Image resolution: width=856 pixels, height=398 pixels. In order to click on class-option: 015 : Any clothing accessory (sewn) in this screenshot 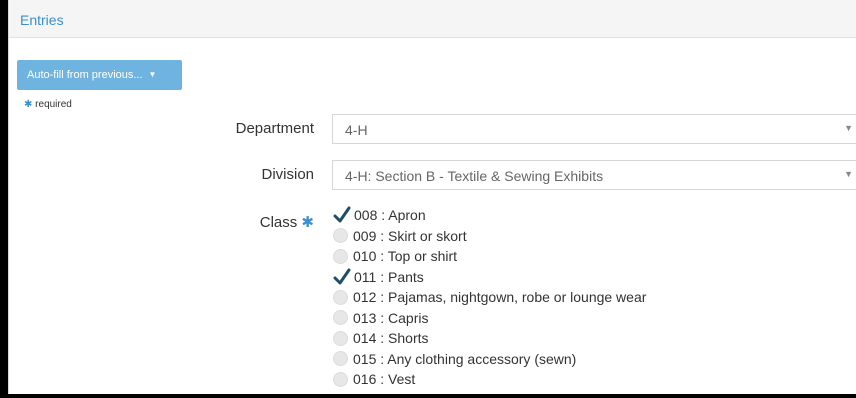, I will do `click(489, 359)`.